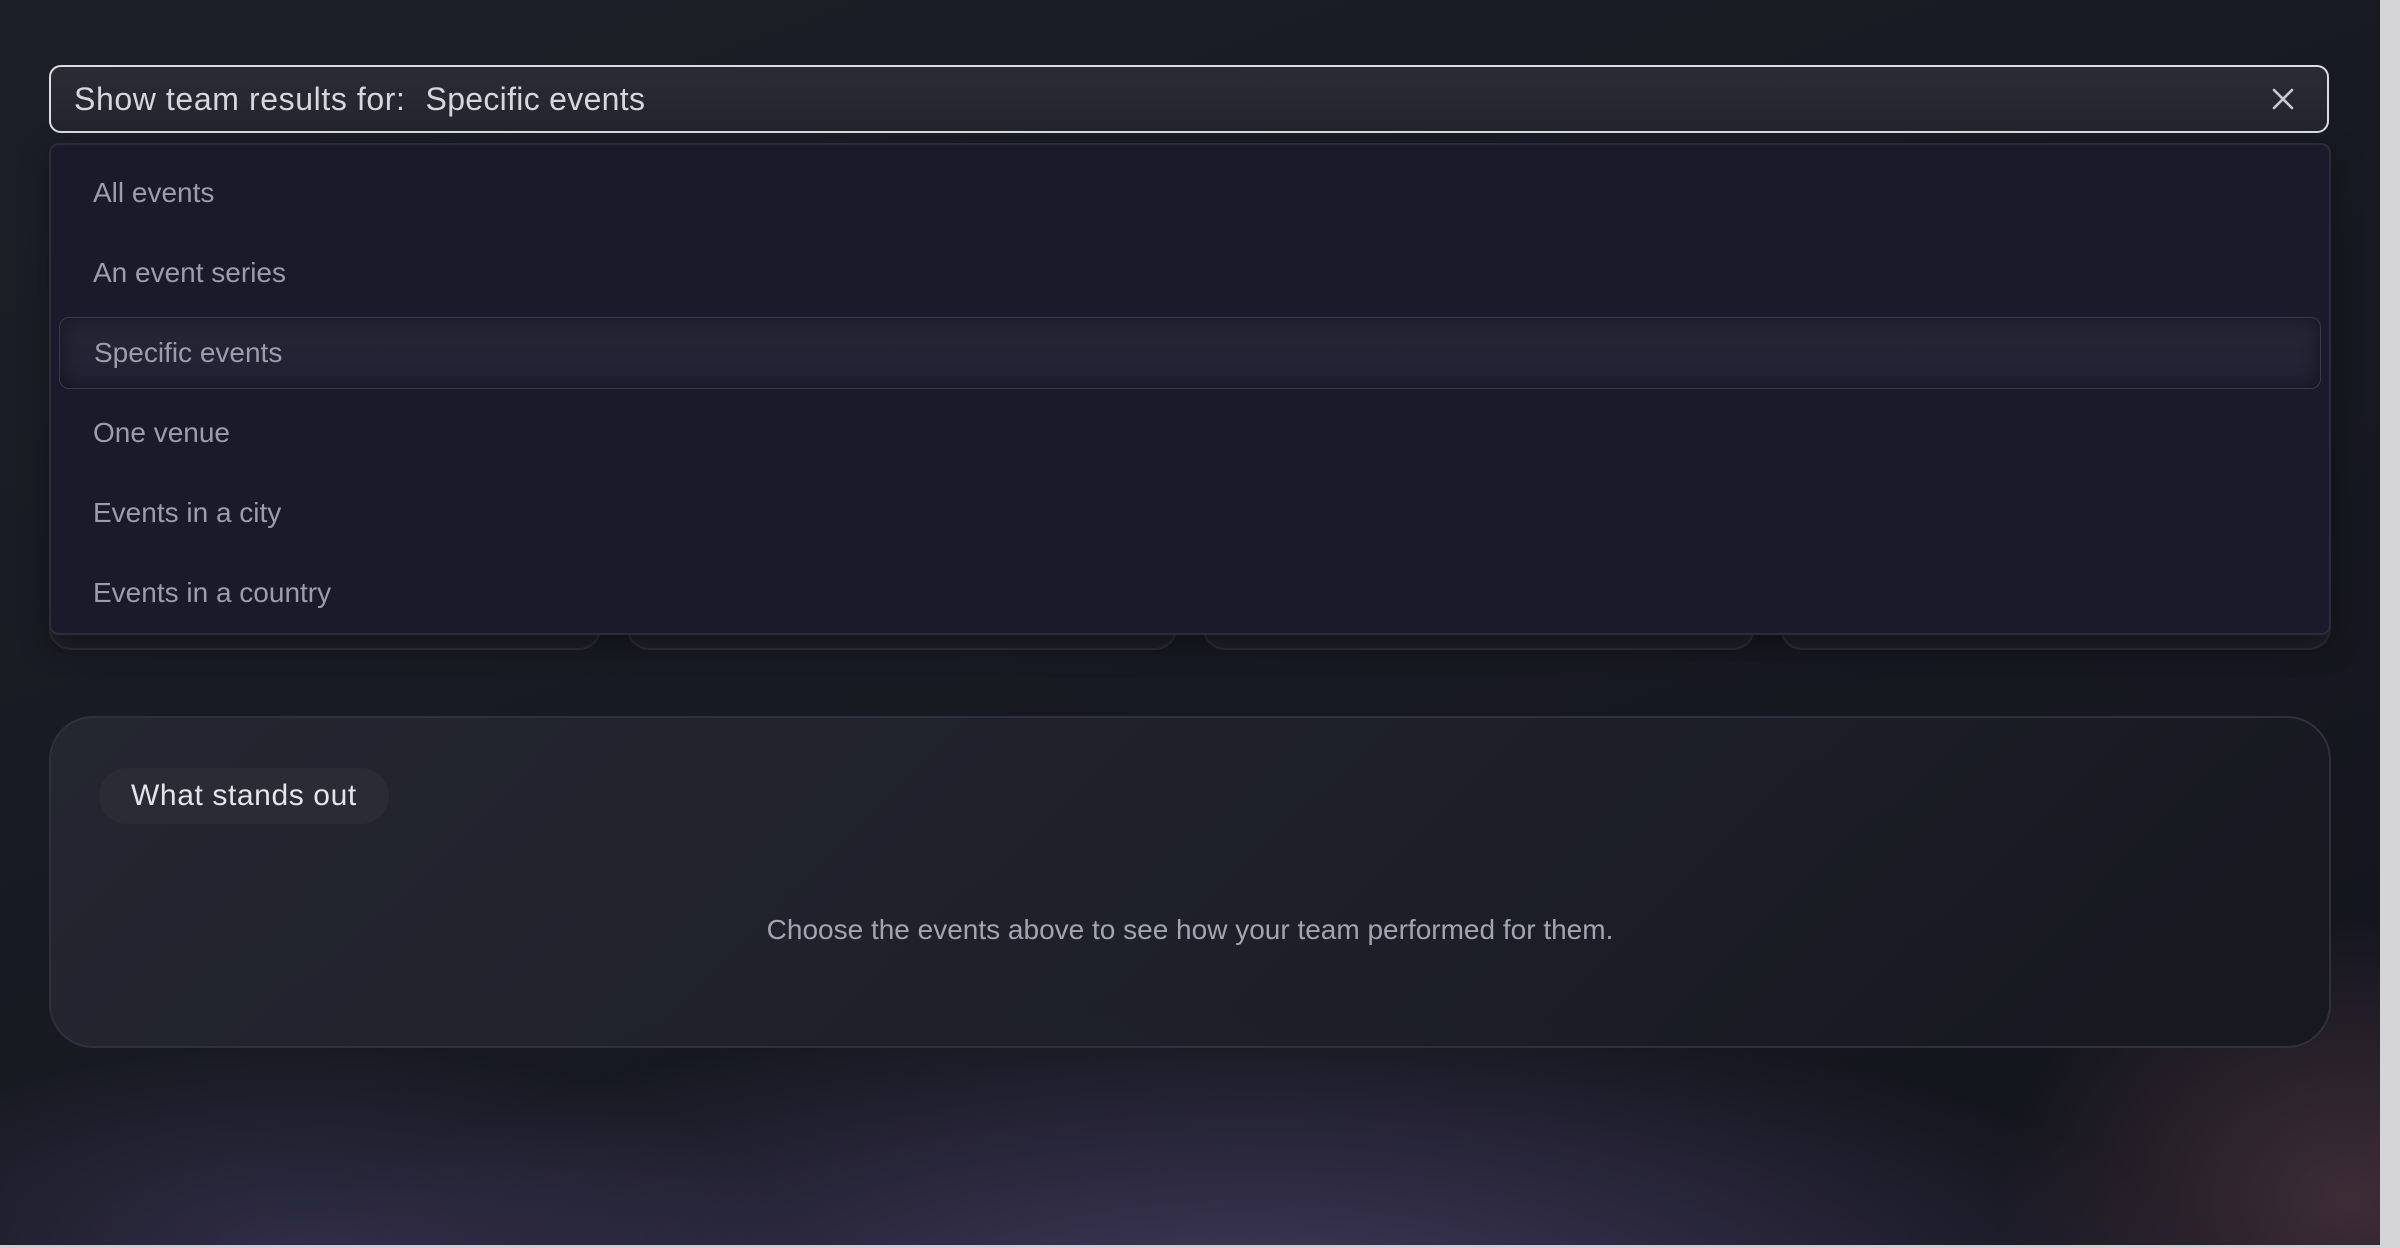 This screenshot has height=1248, width=2400. Describe the element at coordinates (188, 352) in the screenshot. I see `option-label: Specific events` at that location.